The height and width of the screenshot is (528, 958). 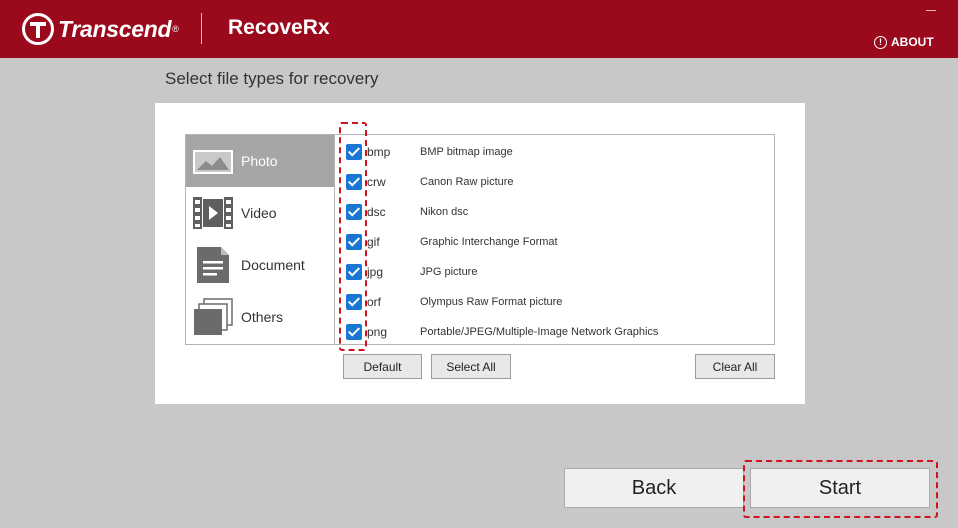 I want to click on registered-mark: ®, so click(x=175, y=29).